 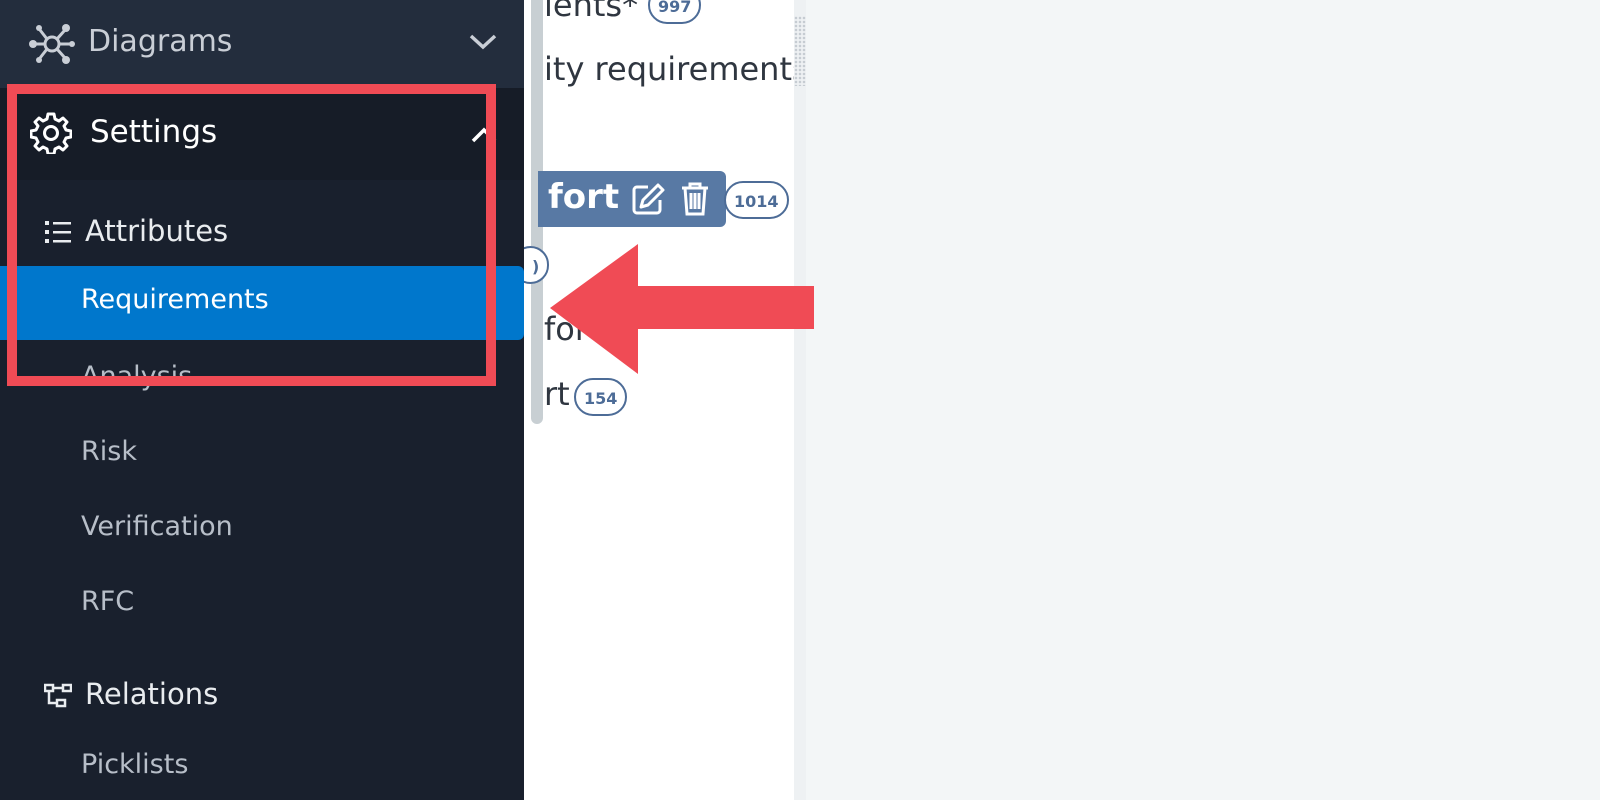 What do you see at coordinates (591, 12) in the screenshot?
I see `row-text-1: ients*` at bounding box center [591, 12].